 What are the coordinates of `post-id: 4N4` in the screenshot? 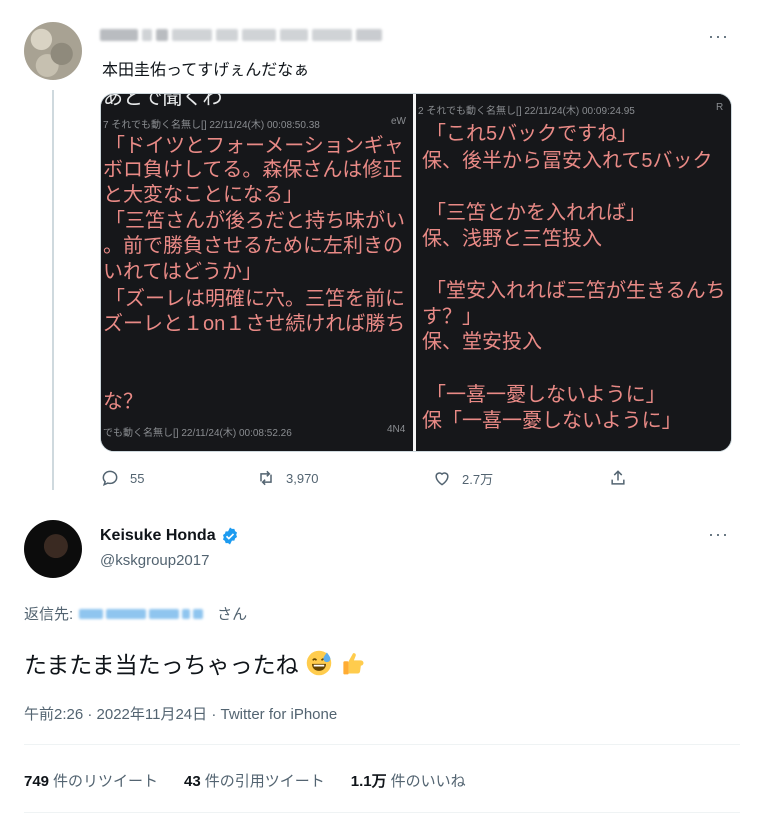 It's located at (396, 429).